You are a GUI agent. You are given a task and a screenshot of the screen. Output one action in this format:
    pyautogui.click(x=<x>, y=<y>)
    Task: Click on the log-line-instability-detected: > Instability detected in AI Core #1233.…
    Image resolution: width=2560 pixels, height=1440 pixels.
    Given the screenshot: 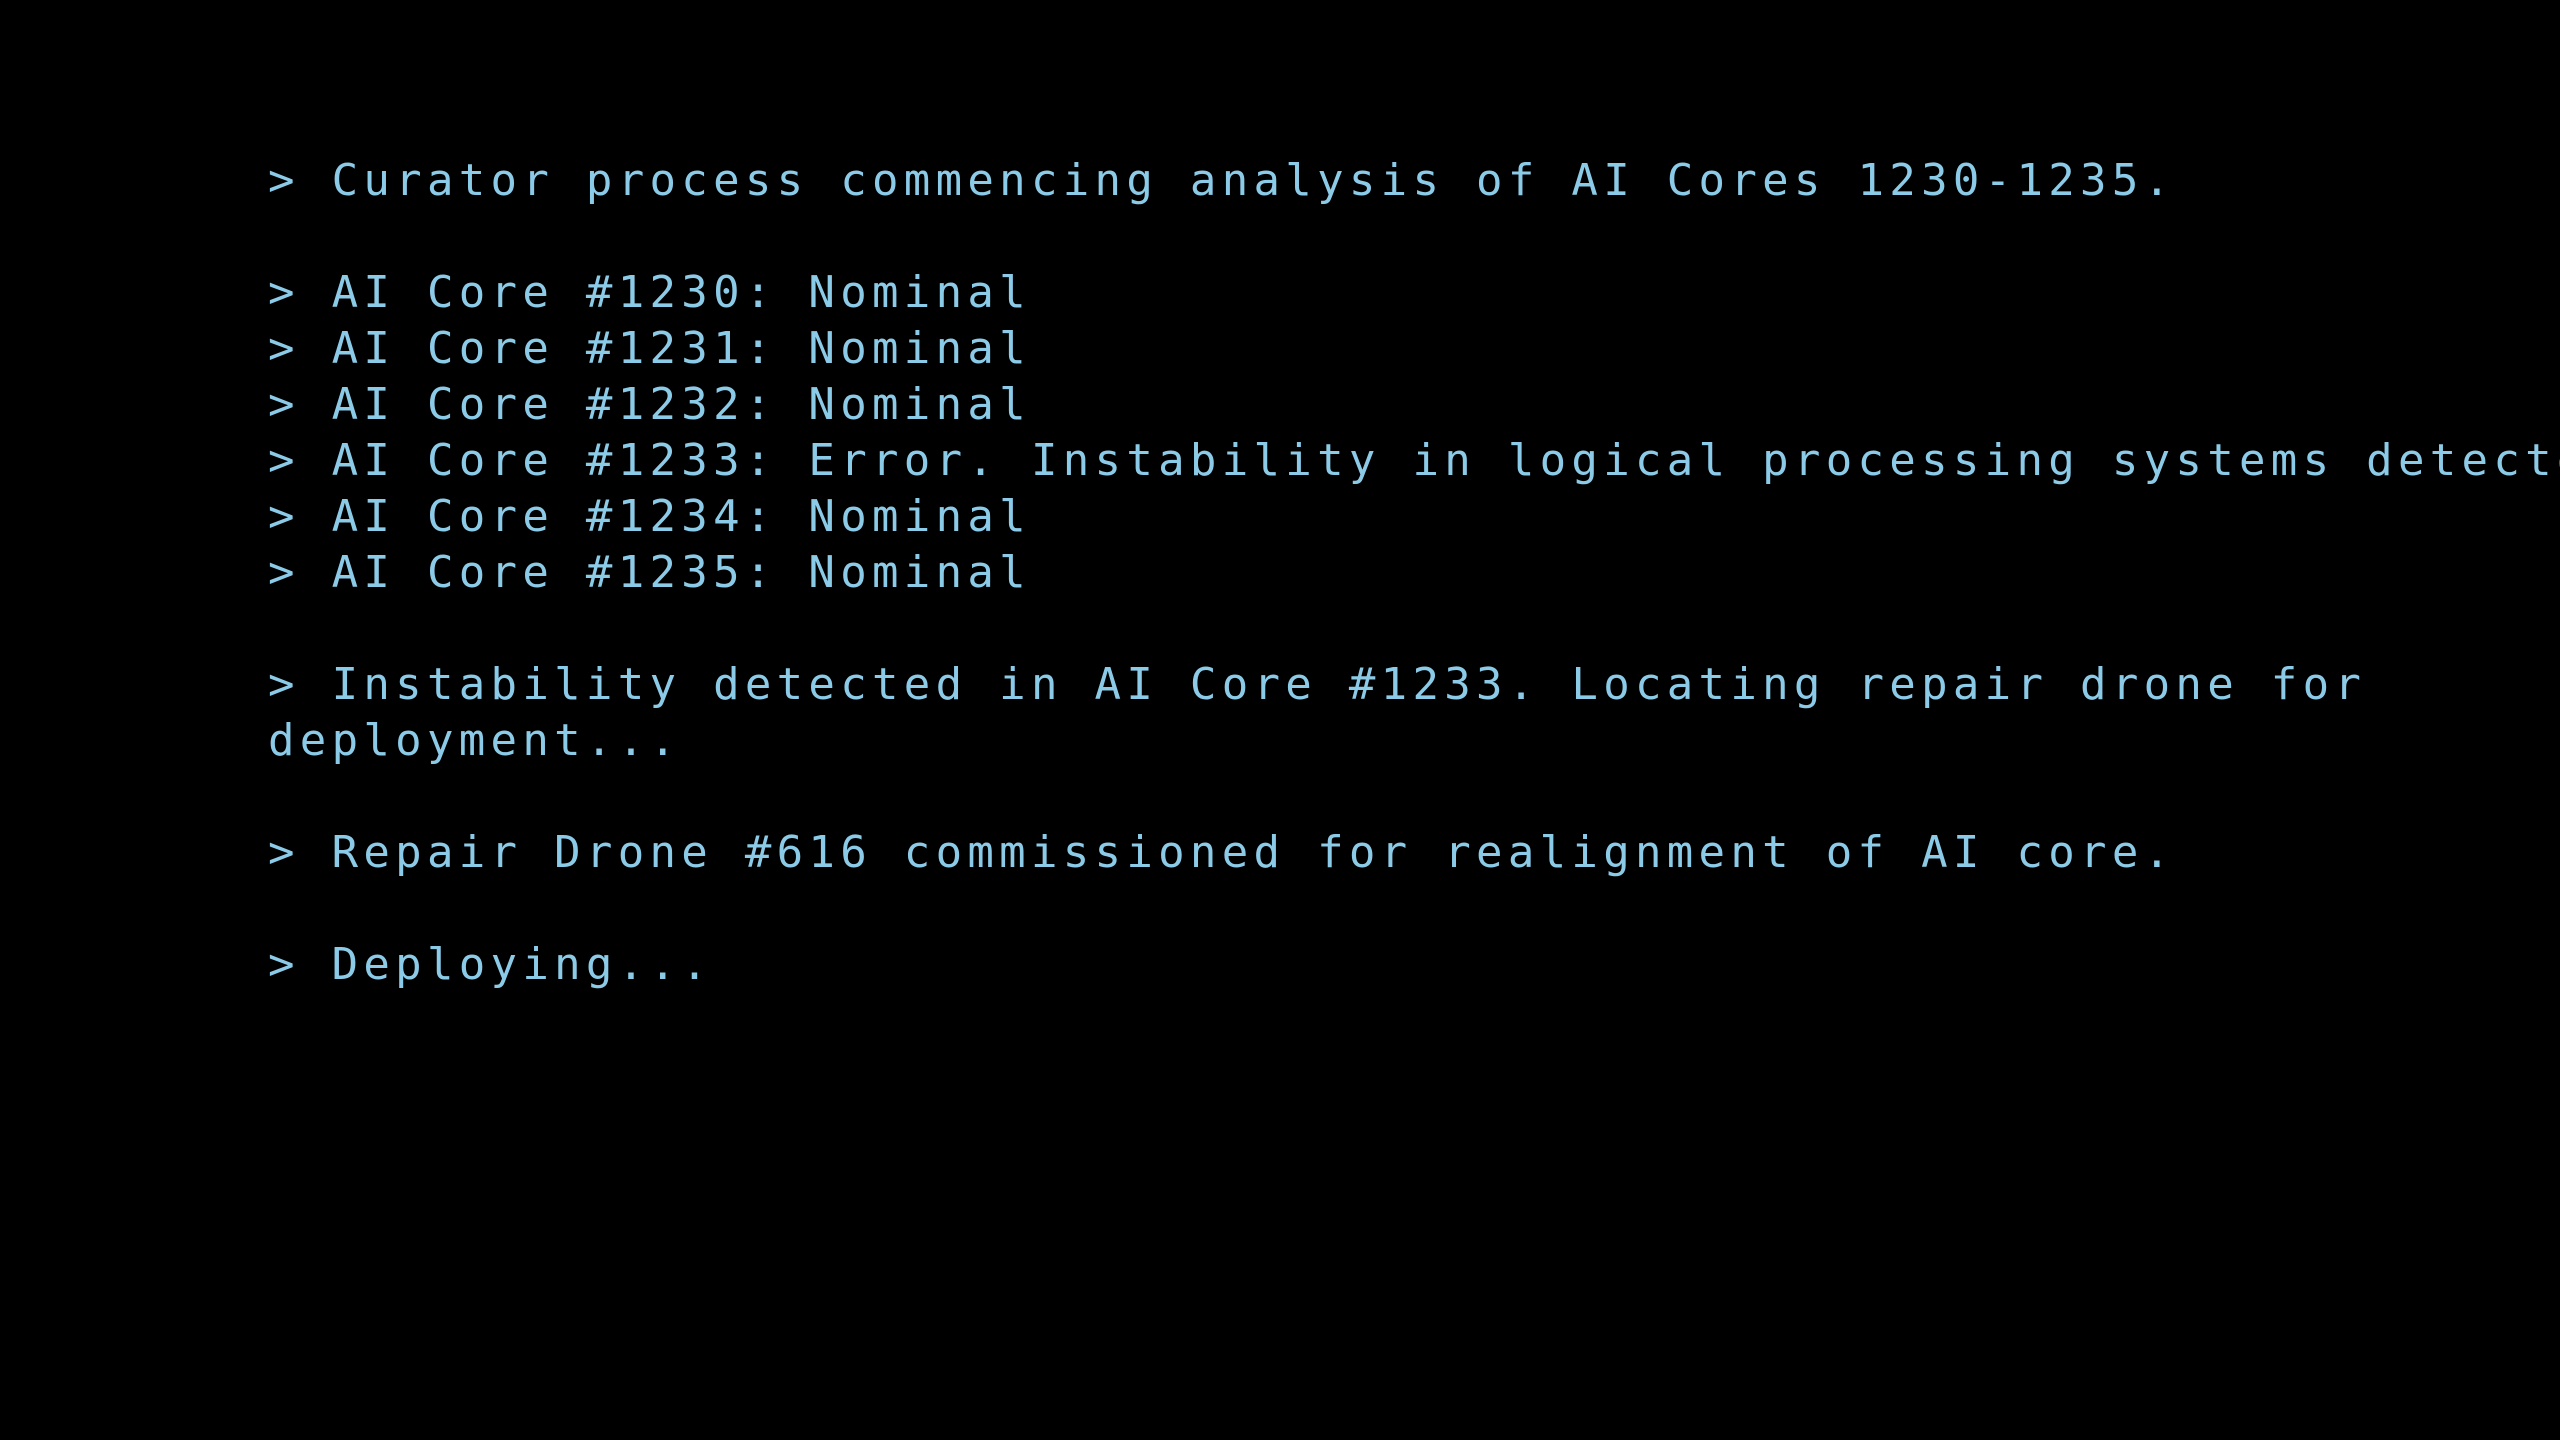 What is the action you would take?
    pyautogui.click(x=1317, y=684)
    